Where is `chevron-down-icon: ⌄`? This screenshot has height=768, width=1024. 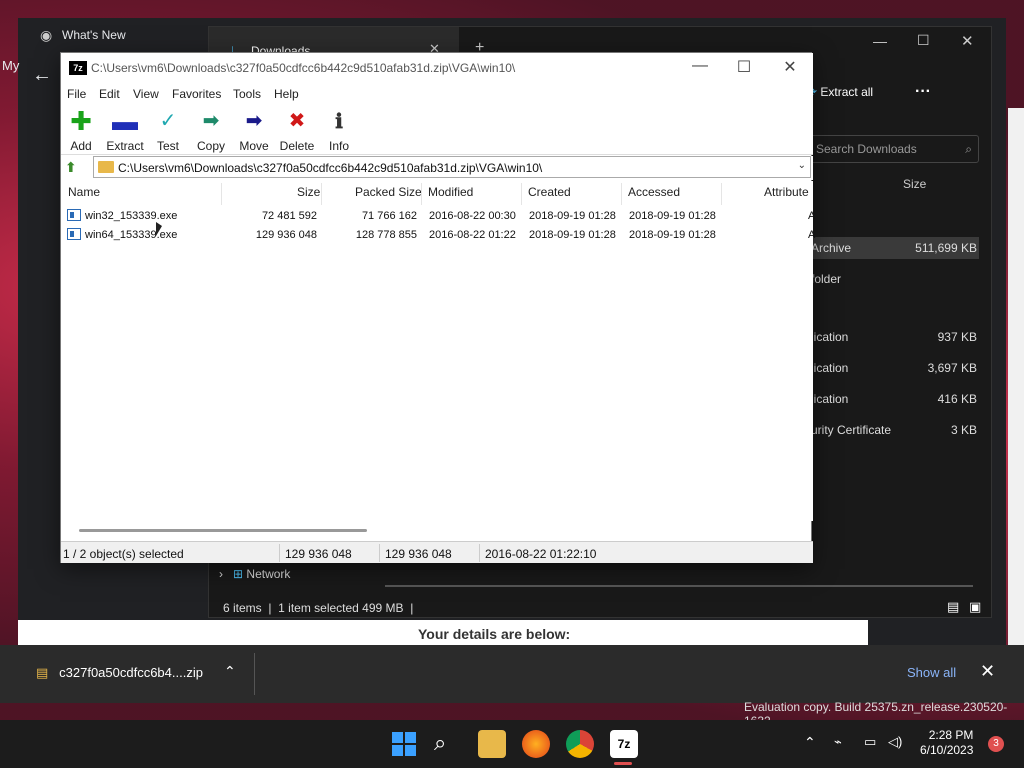 chevron-down-icon: ⌄ is located at coordinates (802, 165).